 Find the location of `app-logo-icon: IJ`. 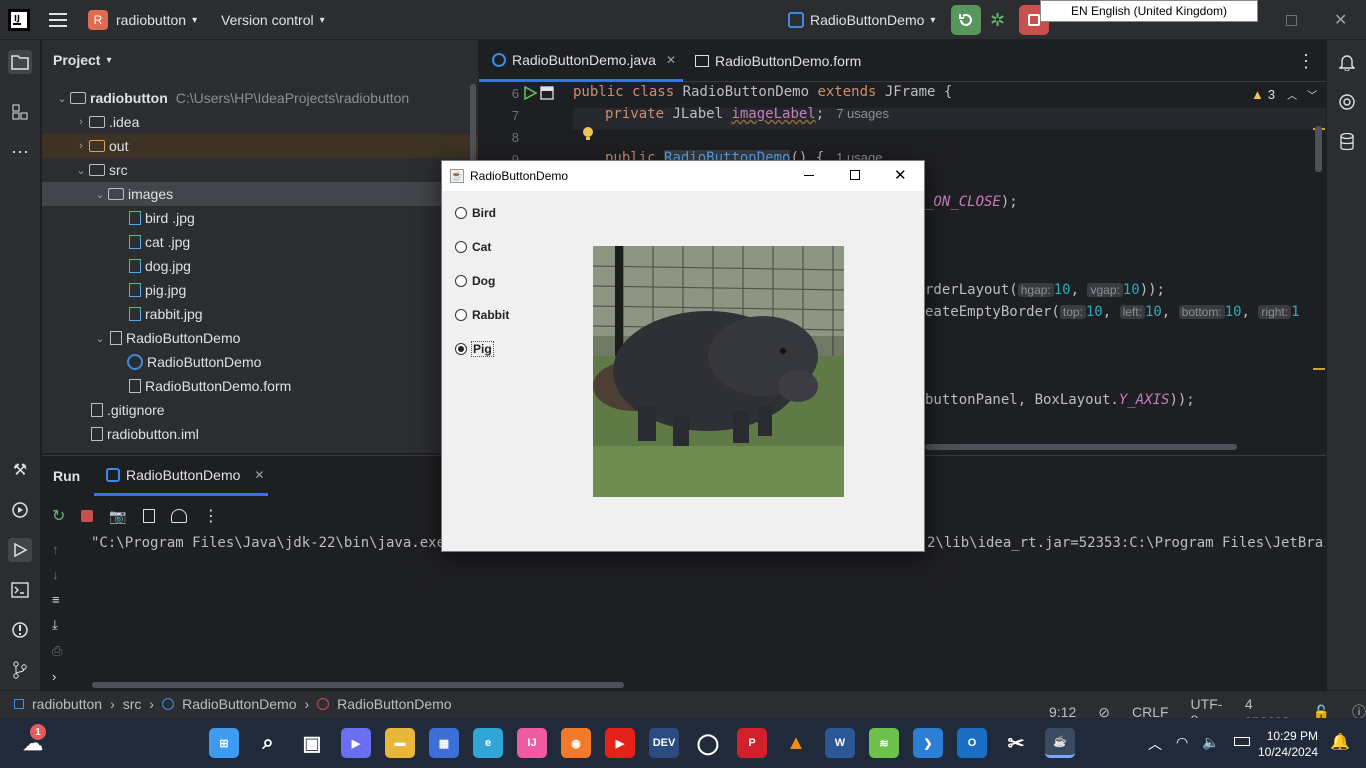

app-logo-icon: IJ is located at coordinates (19, 20).